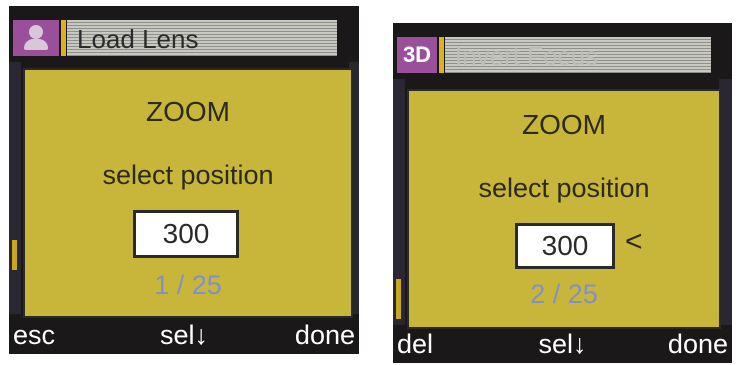 The image size is (736, 365). I want to click on selection-caret-icon: <, so click(634, 241).